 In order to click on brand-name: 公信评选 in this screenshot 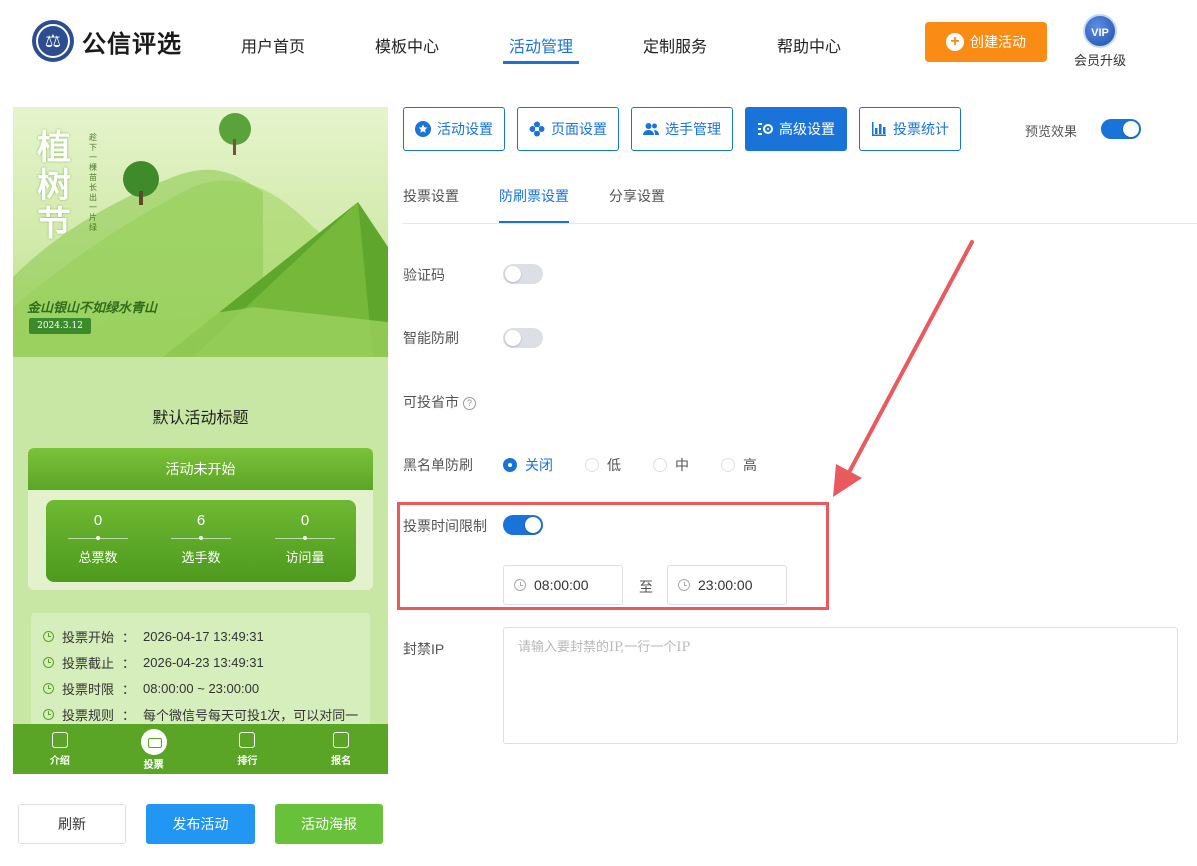, I will do `click(132, 44)`.